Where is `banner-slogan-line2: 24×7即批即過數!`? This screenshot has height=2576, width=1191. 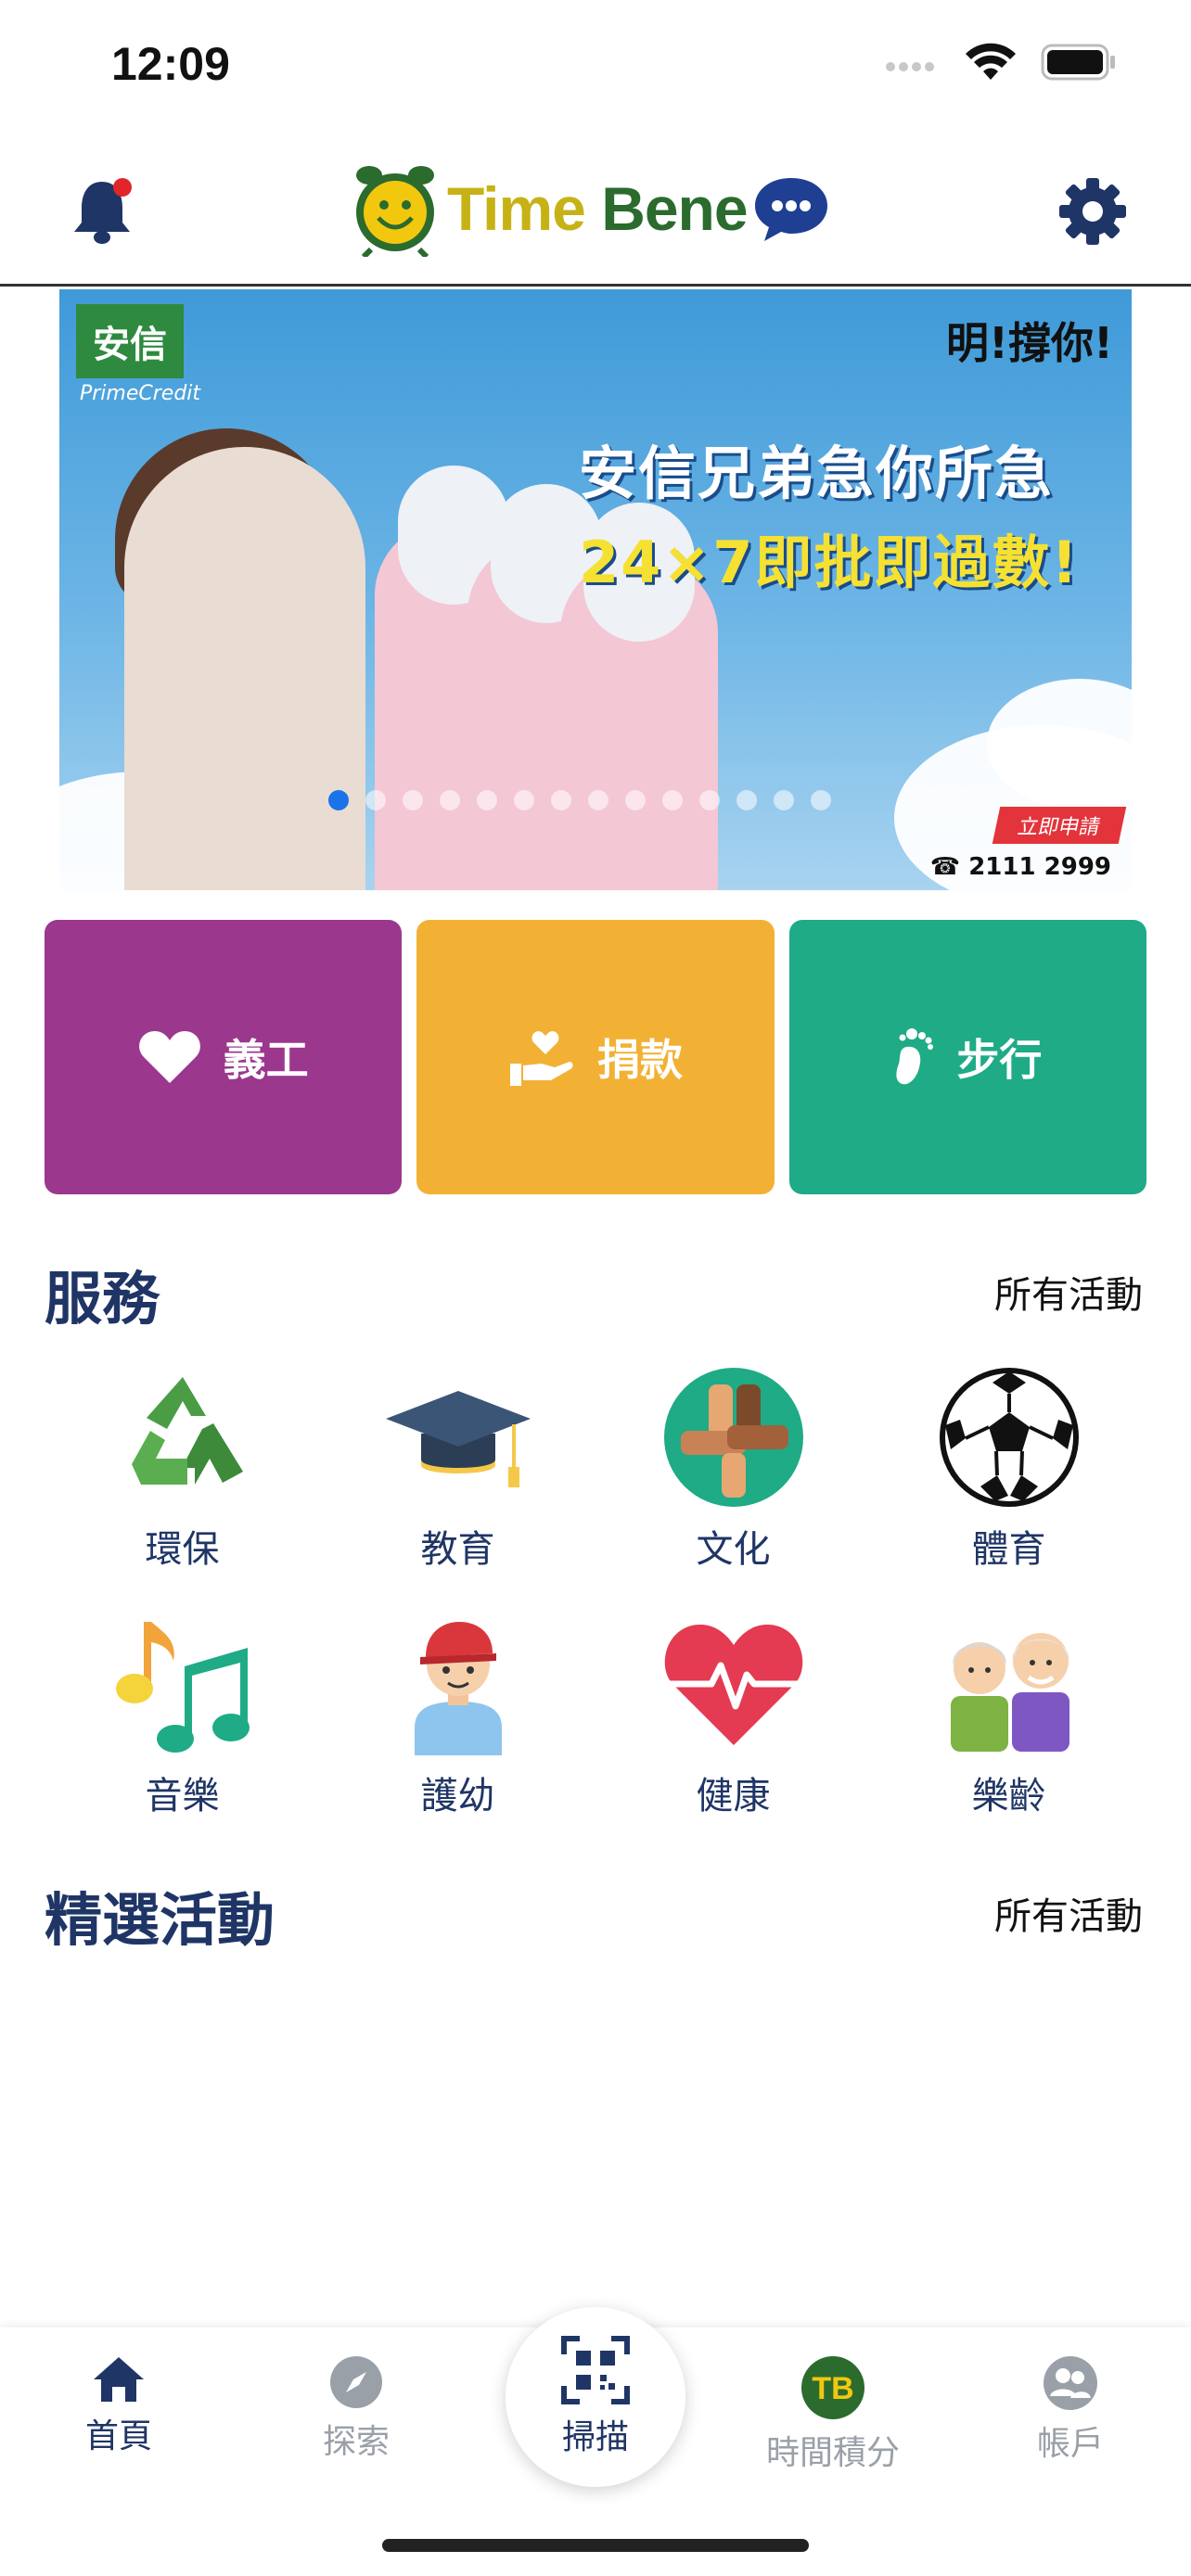
banner-slogan-line2: 24×7即批即過數! is located at coordinates (829, 562).